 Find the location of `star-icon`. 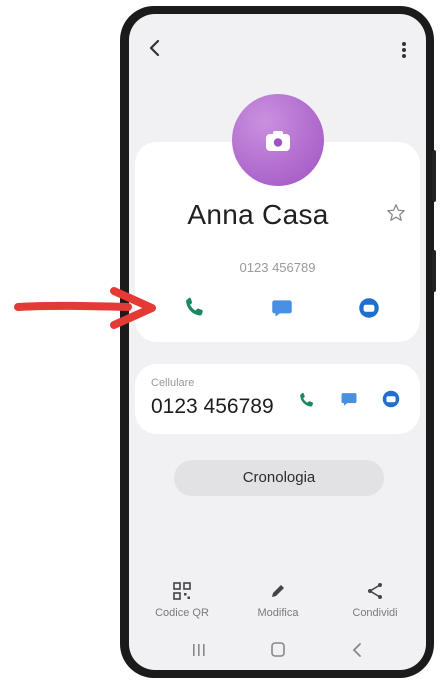

star-icon is located at coordinates (396, 212).